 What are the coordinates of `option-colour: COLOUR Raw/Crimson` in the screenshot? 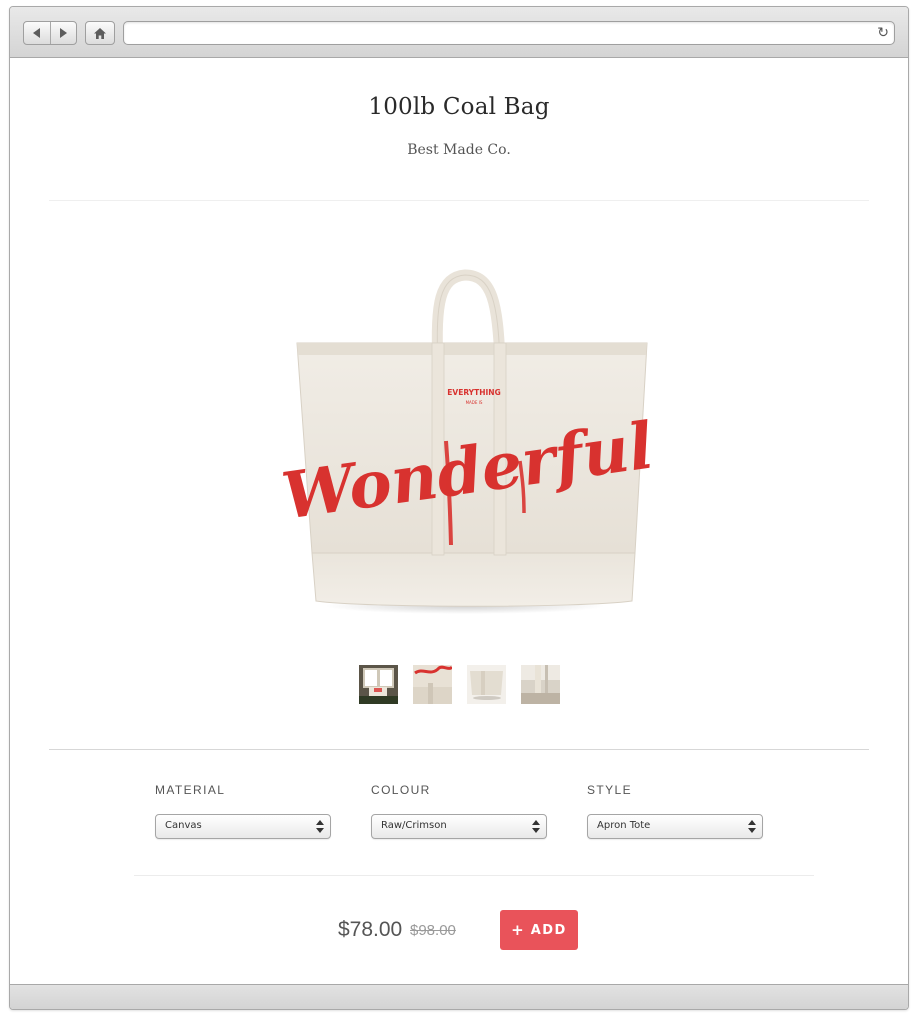 It's located at (459, 811).